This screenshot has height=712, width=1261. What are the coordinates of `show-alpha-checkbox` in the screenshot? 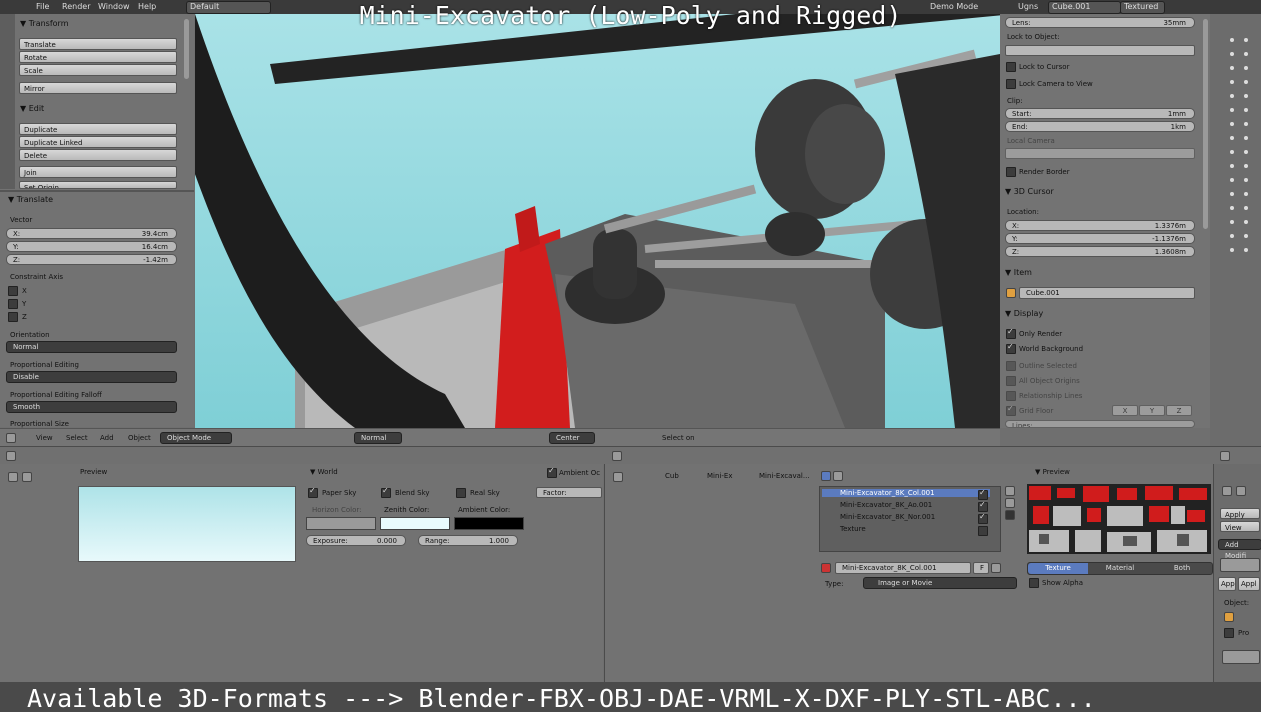 It's located at (1034, 583).